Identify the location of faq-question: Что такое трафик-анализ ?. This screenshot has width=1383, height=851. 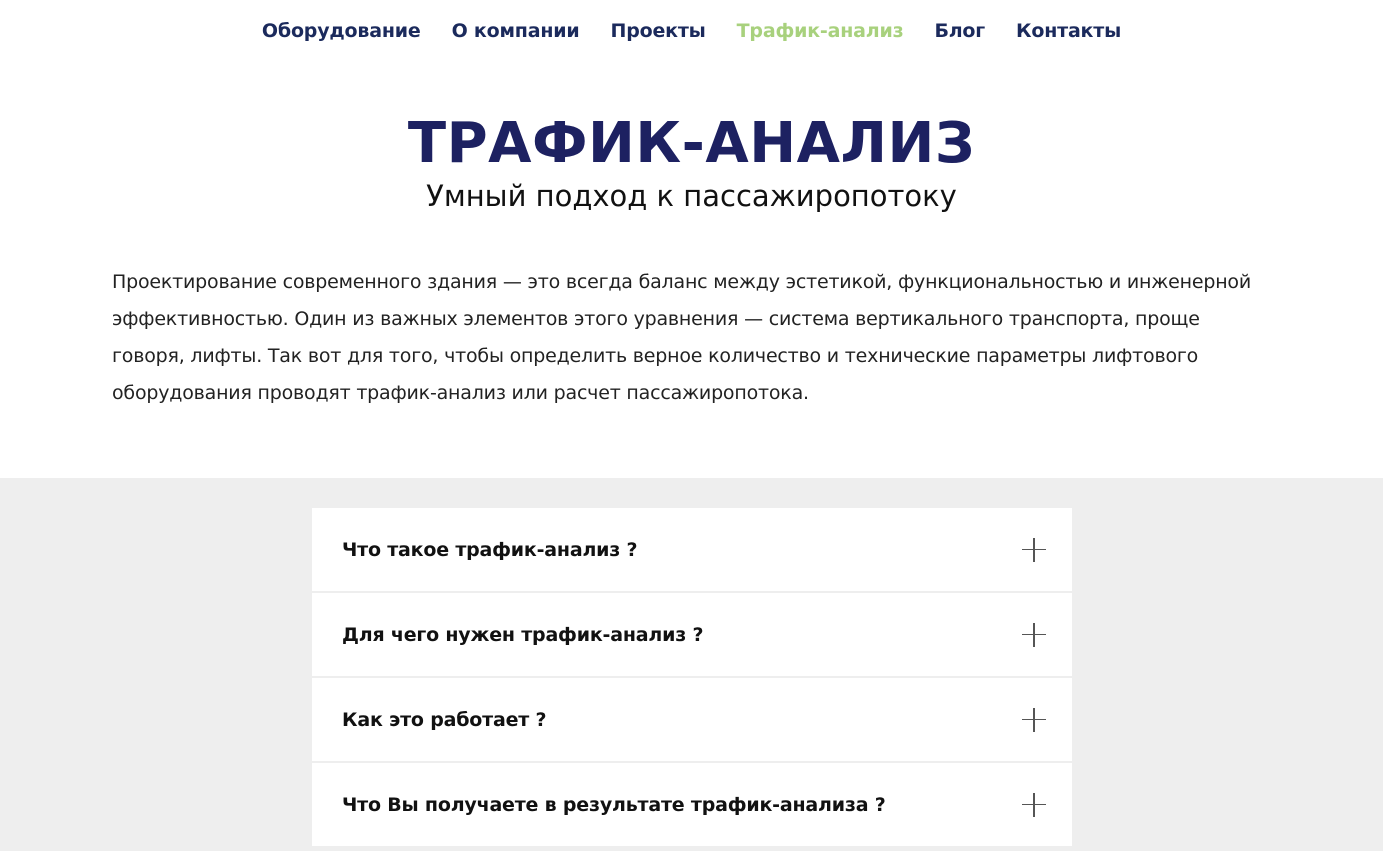
(490, 549).